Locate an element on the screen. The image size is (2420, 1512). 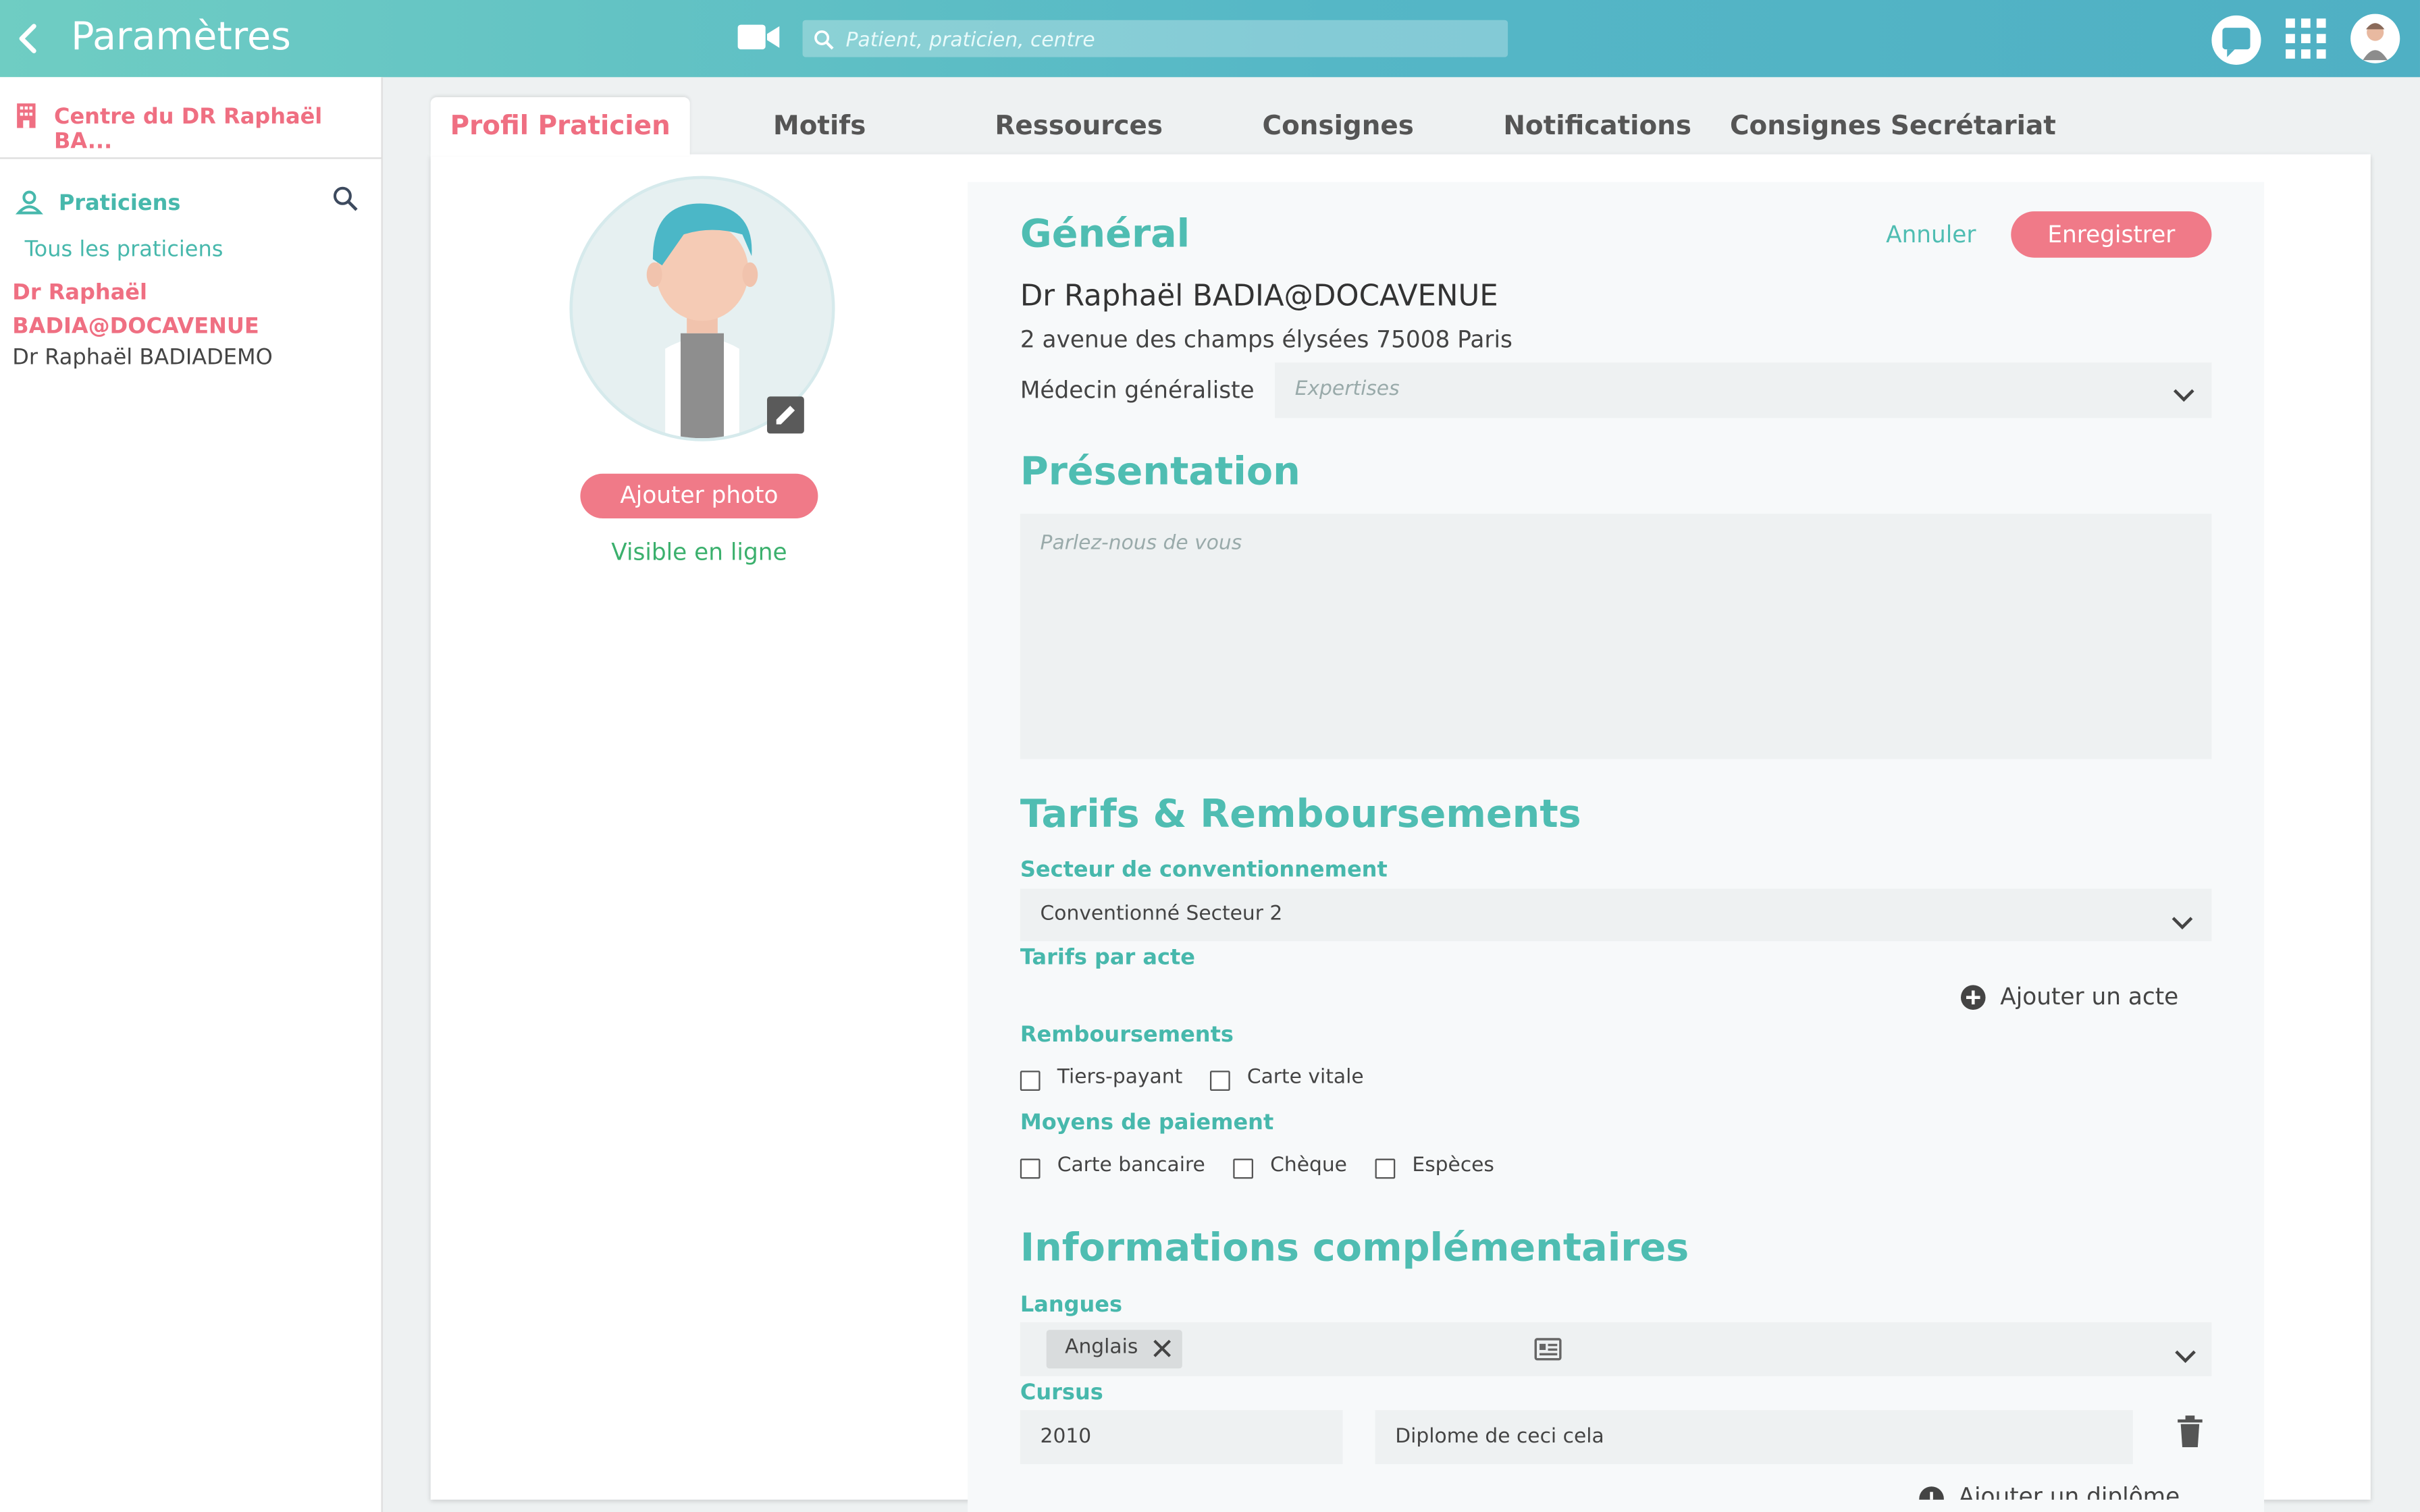
cancel-button: Annuler is located at coordinates (1931, 234).